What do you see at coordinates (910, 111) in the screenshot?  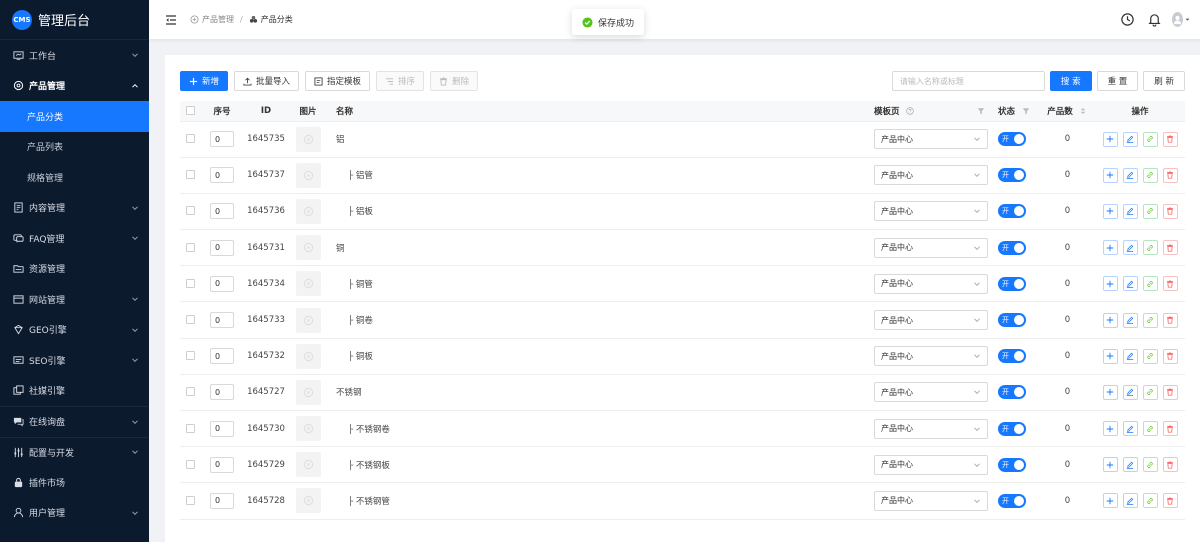 I see `help-icon` at bounding box center [910, 111].